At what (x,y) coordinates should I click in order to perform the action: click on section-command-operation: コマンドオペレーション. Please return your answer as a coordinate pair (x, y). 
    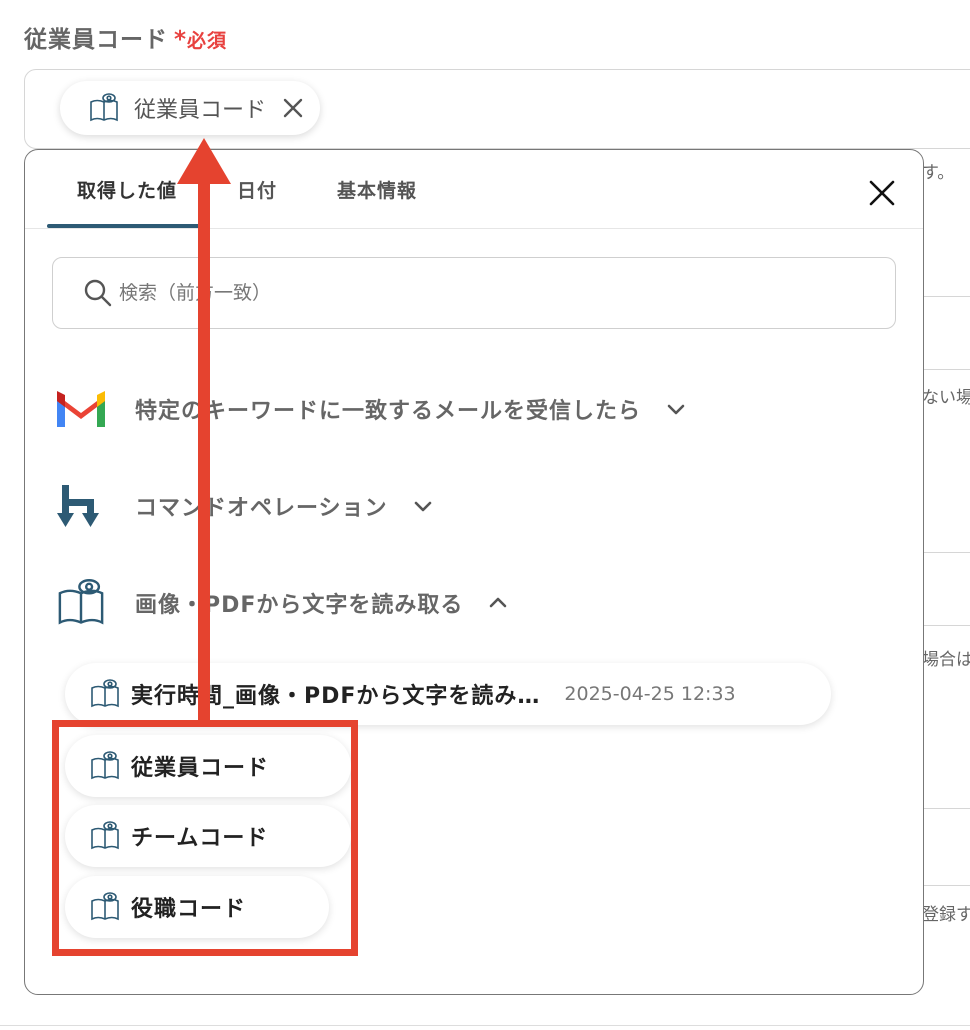
    Looking at the image, I should click on (243, 506).